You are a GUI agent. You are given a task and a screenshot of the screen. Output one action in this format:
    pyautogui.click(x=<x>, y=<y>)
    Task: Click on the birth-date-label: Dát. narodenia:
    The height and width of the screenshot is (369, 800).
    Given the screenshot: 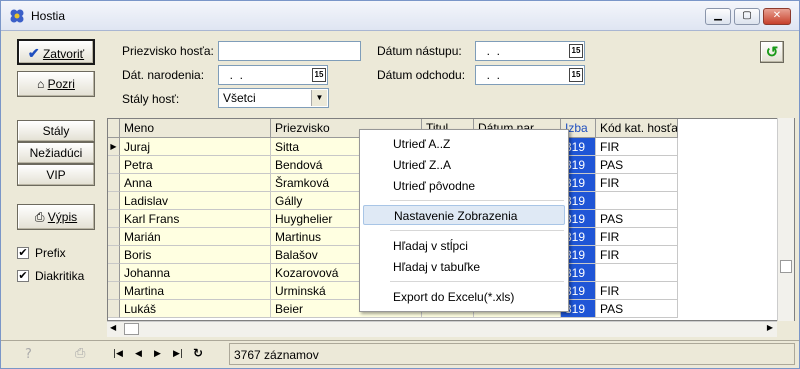 What is the action you would take?
    pyautogui.click(x=163, y=75)
    